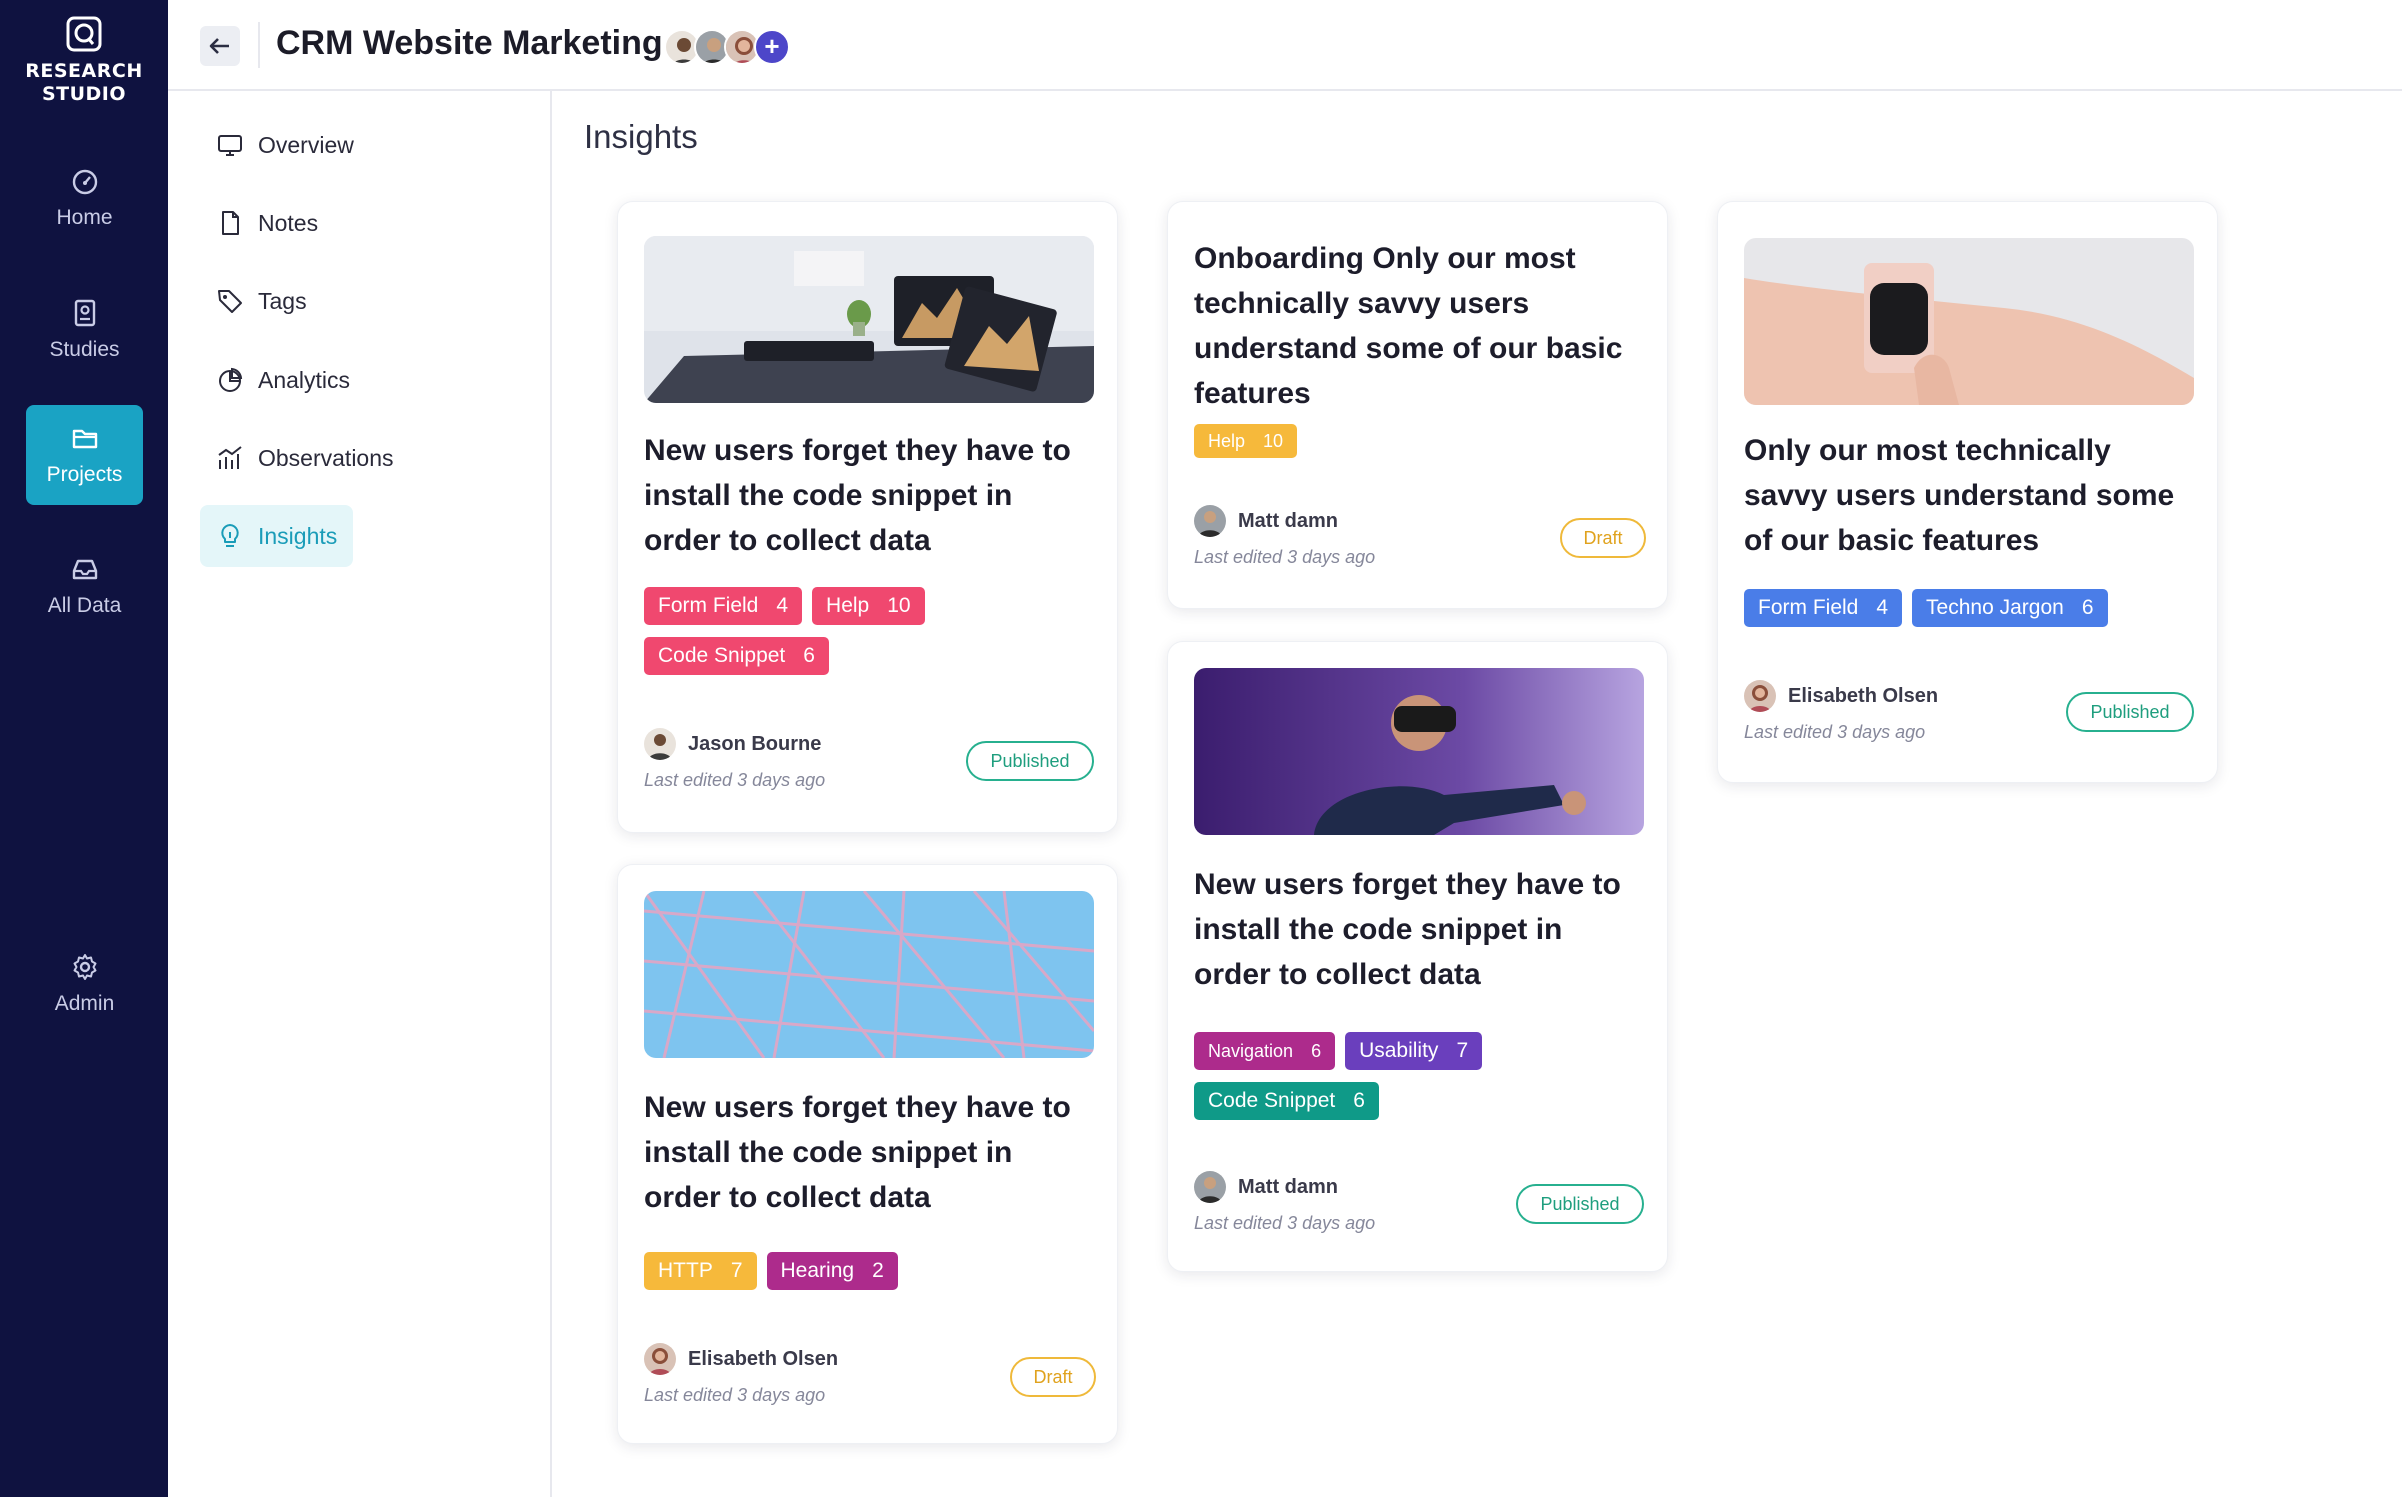 This screenshot has height=1497, width=2402. Describe the element at coordinates (2010, 608) in the screenshot. I see `tag-chip: Techno Jargon 6` at that location.